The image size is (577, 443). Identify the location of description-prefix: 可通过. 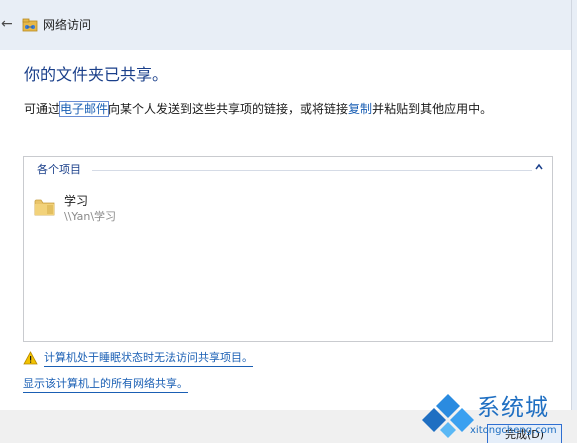
(42, 109).